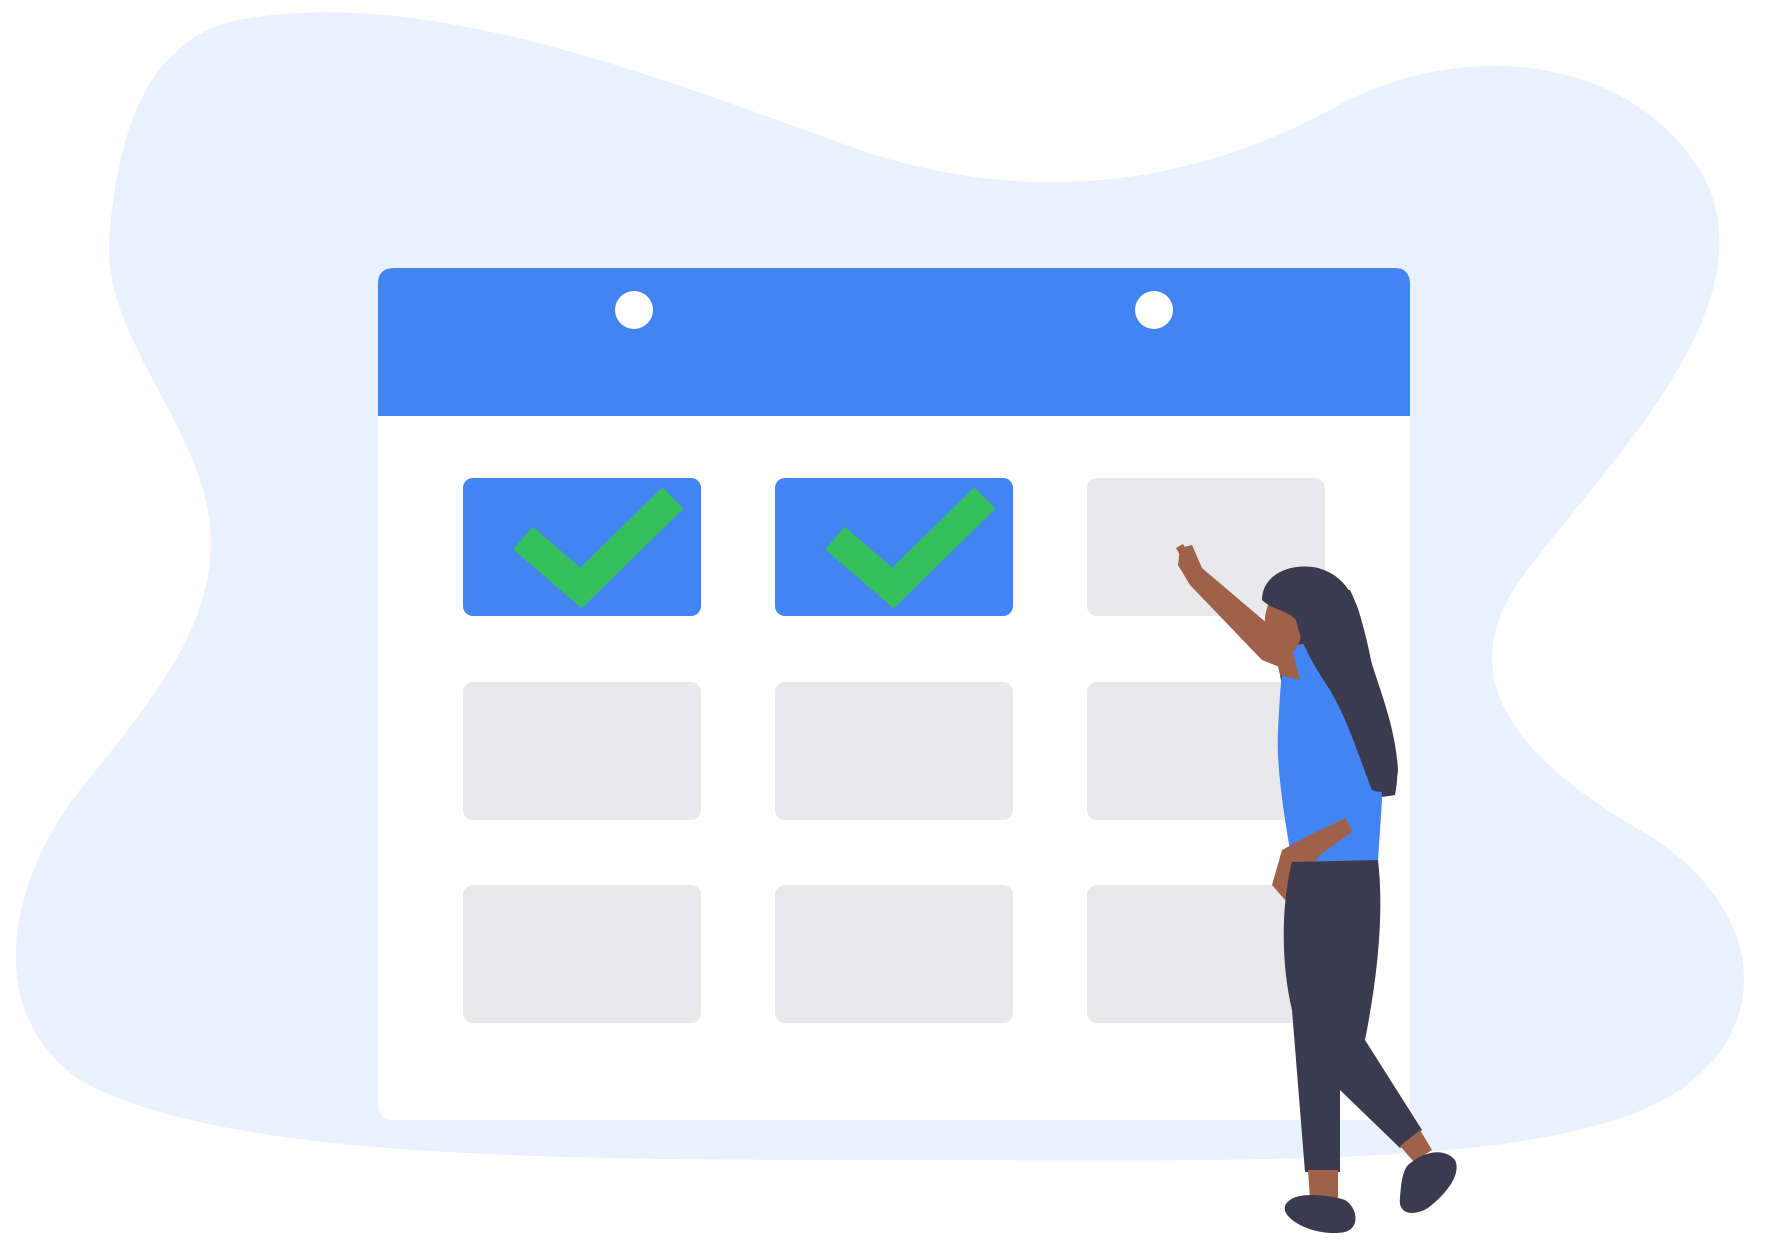 The width and height of the screenshot is (1773, 1248). Describe the element at coordinates (1154, 310) in the screenshot. I see `binding-hole-right` at that location.